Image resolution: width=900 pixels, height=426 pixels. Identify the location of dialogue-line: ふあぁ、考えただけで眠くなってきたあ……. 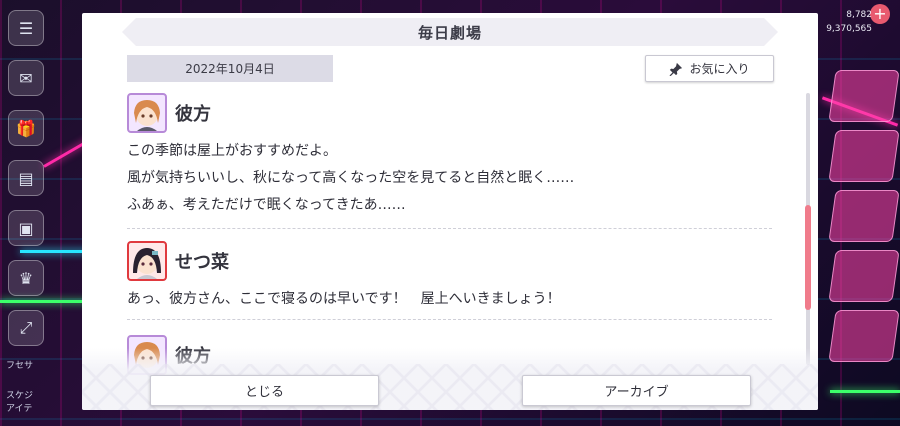
(266, 205).